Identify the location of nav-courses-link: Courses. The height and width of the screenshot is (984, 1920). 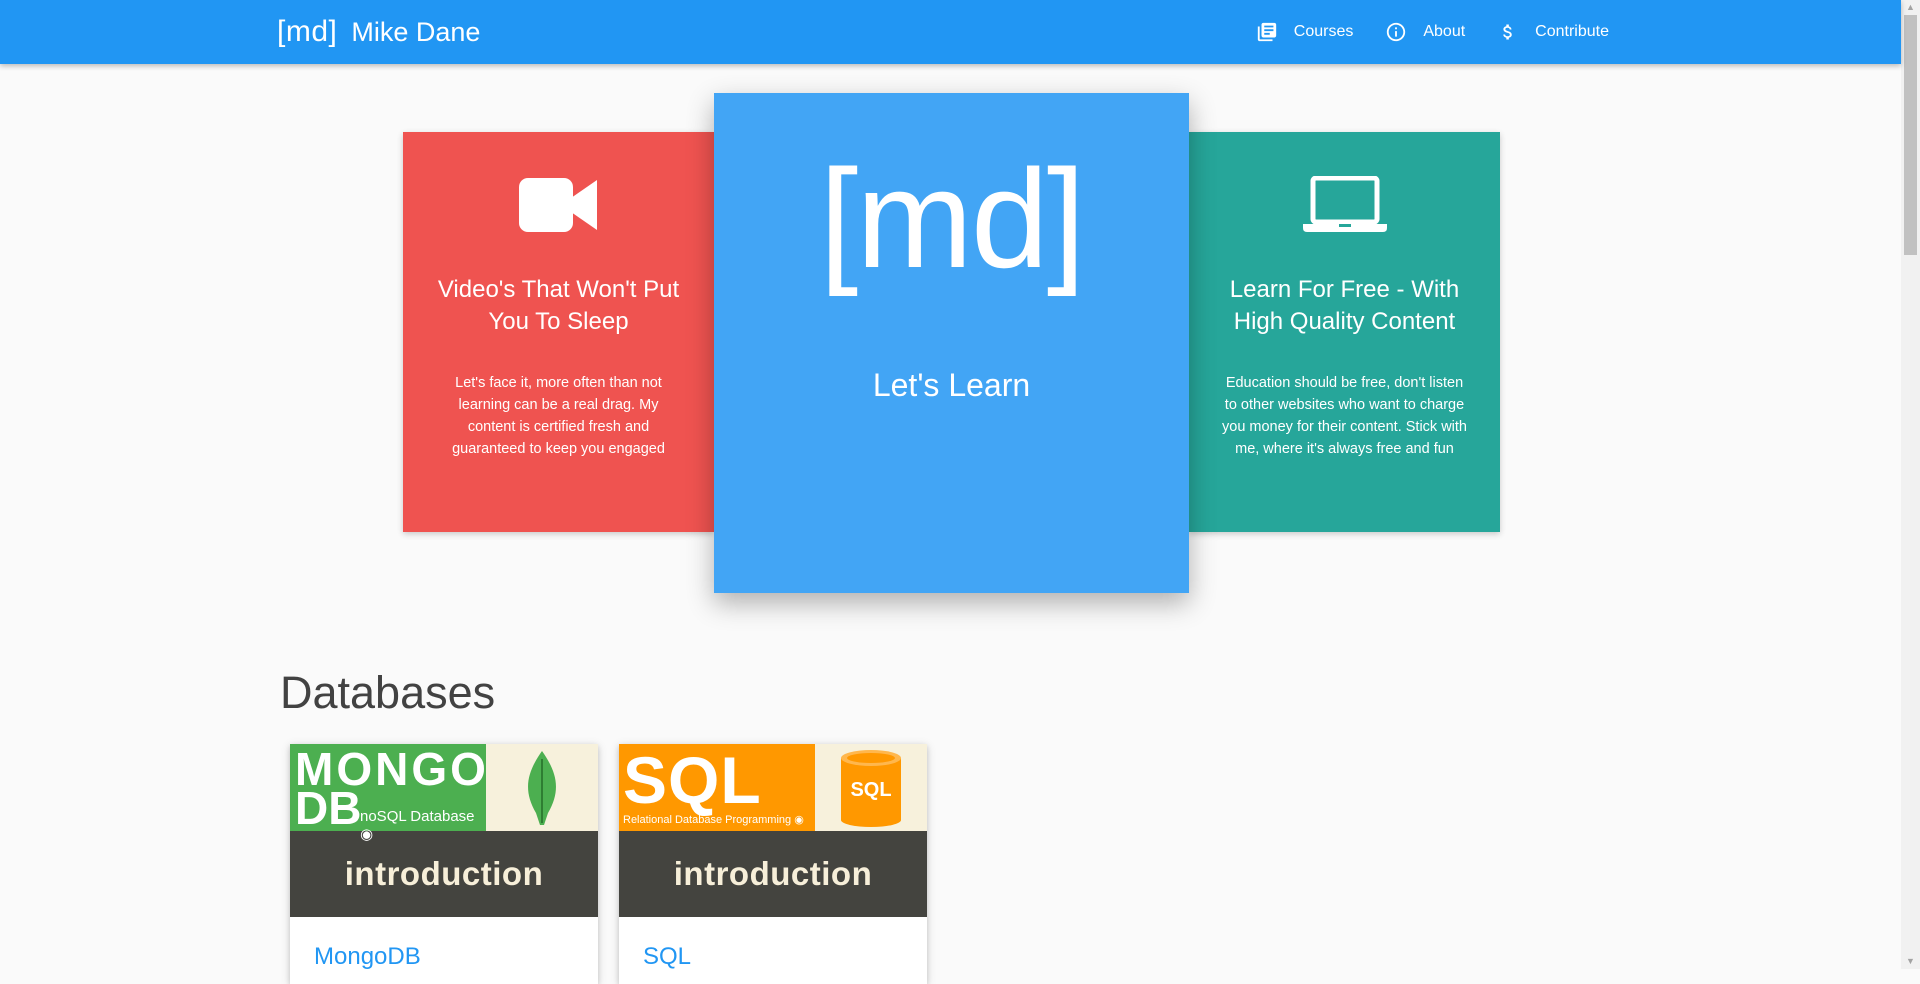
(1304, 32).